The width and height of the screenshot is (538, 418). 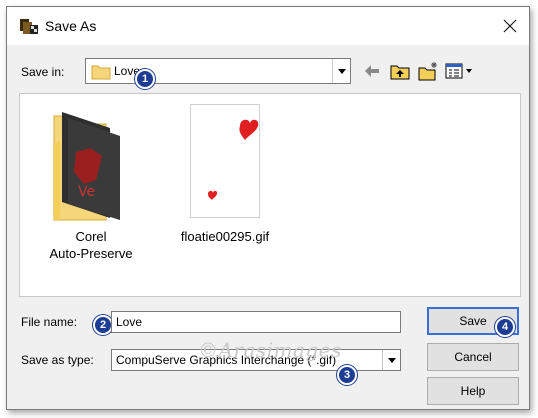 I want to click on close-icon, so click(x=510, y=26).